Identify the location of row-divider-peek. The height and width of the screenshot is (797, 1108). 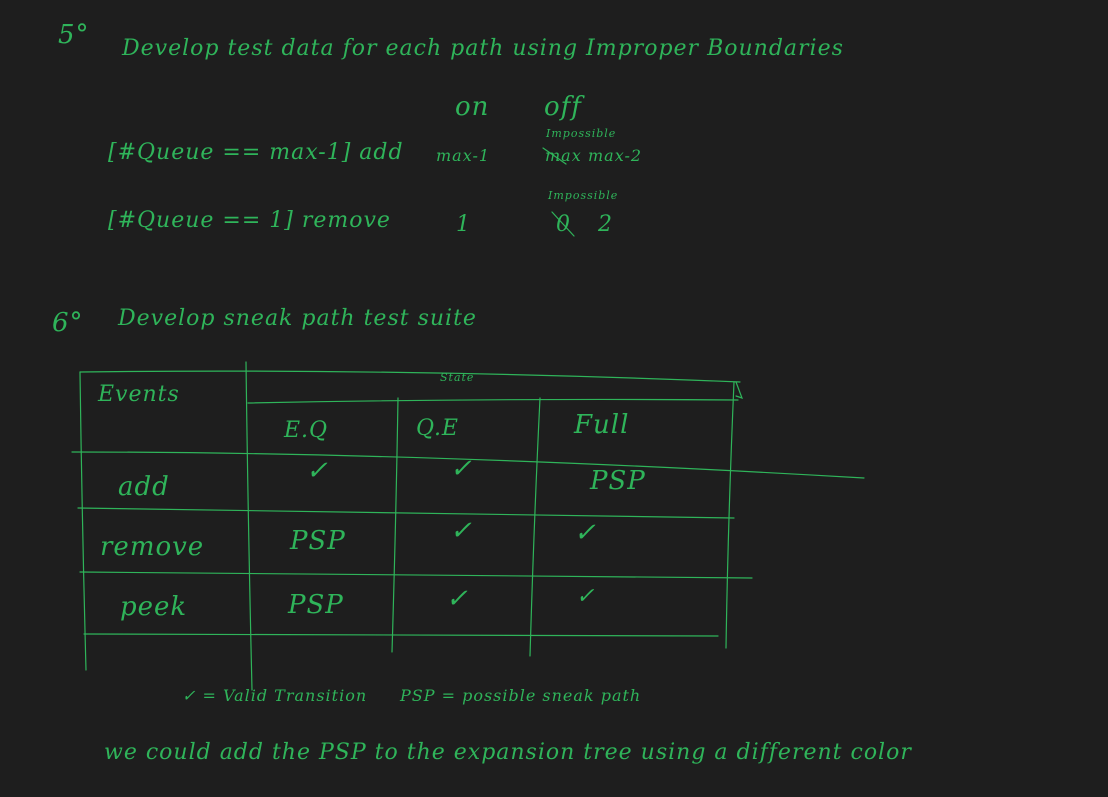
(401, 635).